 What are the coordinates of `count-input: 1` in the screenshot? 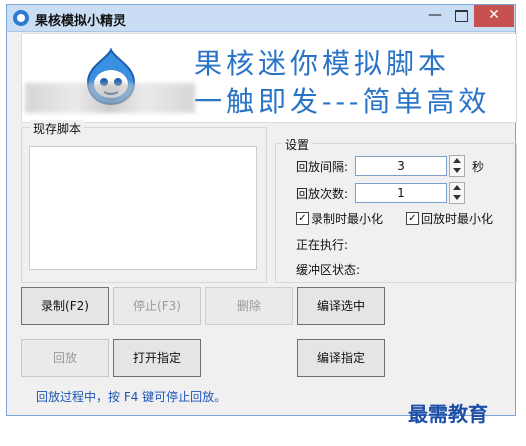 It's located at (401, 193).